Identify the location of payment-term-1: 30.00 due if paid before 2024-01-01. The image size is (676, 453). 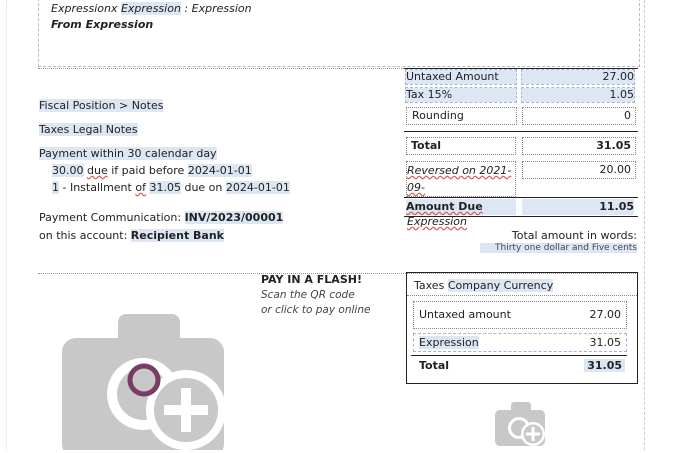
(152, 170).